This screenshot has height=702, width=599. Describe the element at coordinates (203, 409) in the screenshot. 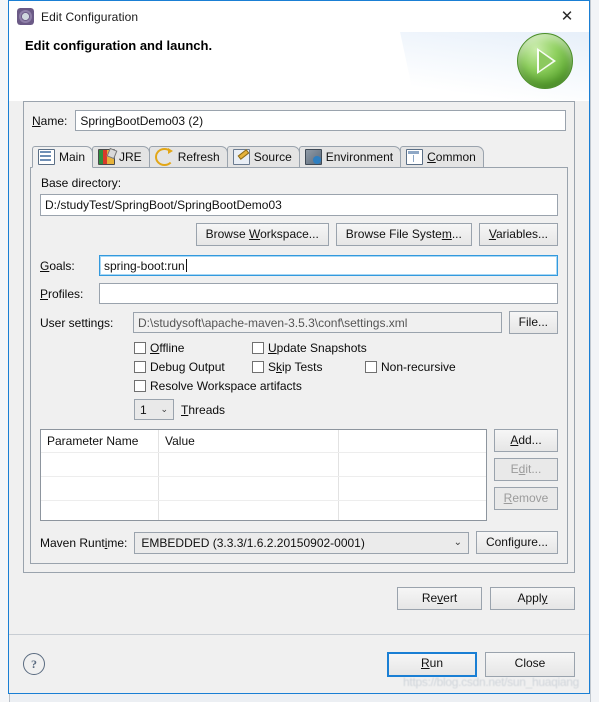

I see `threads-label: Threads` at that location.